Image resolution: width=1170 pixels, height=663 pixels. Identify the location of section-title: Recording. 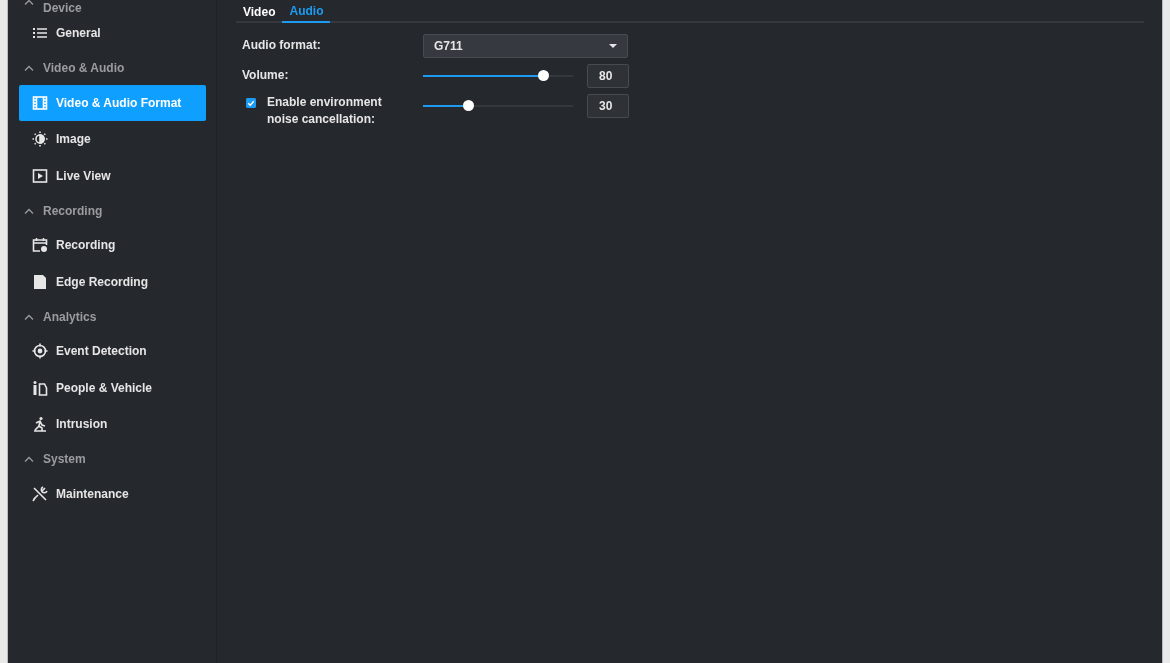
(73, 211).